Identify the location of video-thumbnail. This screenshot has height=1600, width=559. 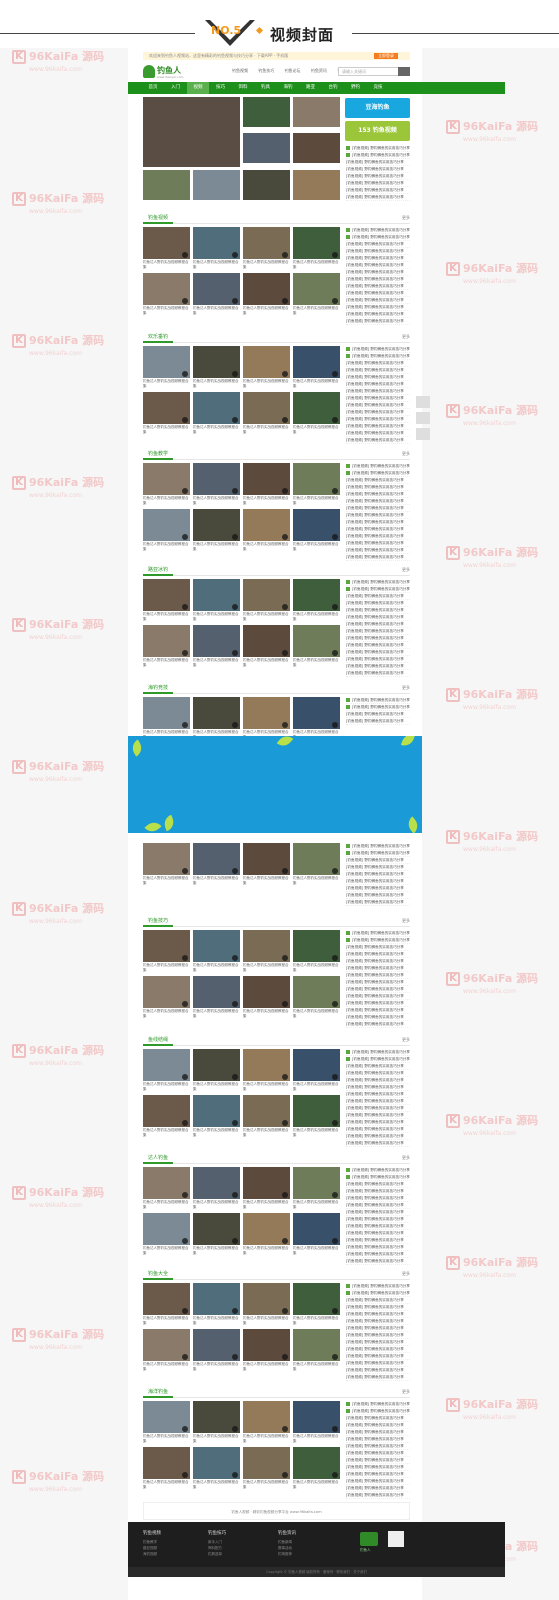
(316, 148).